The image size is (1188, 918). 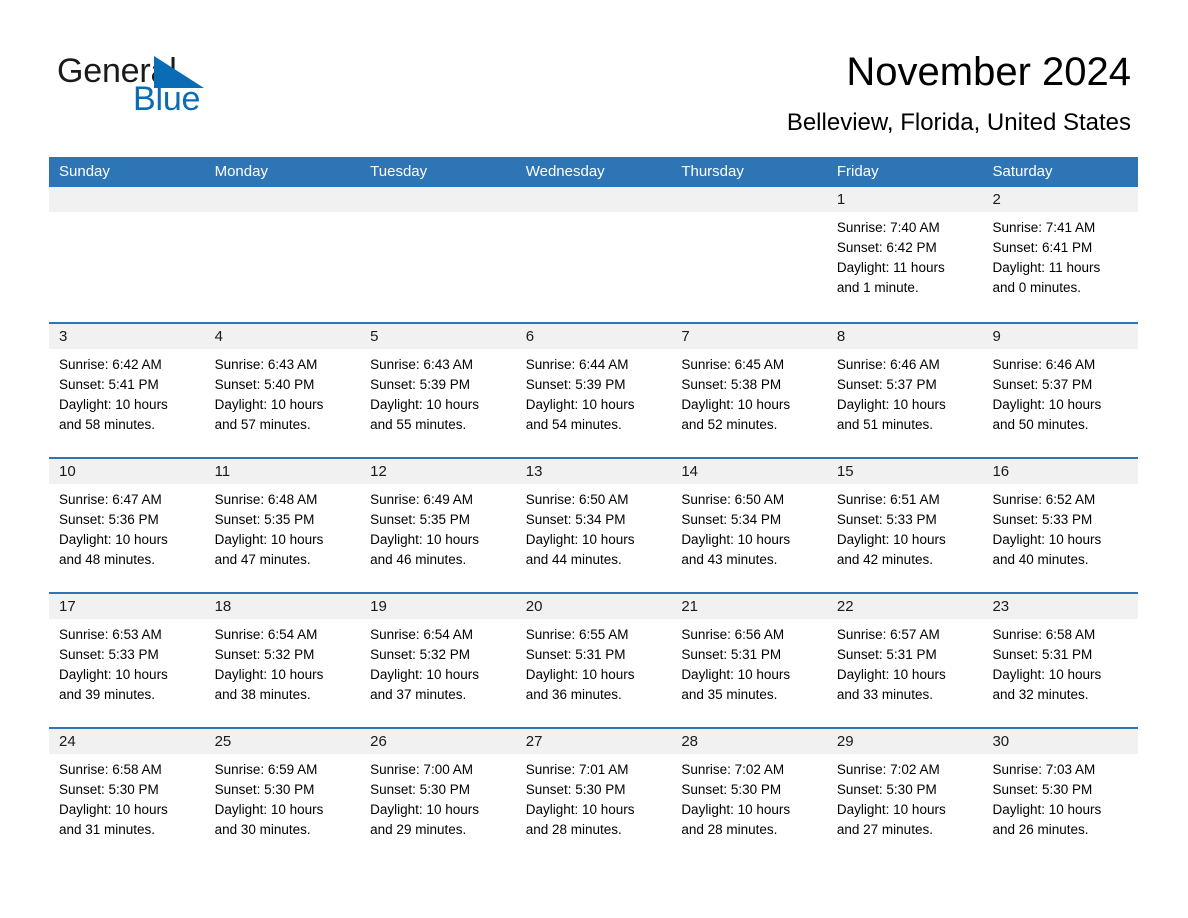 What do you see at coordinates (888, 769) in the screenshot?
I see `sunrise-time: Sunrise: 7:02 AM` at bounding box center [888, 769].